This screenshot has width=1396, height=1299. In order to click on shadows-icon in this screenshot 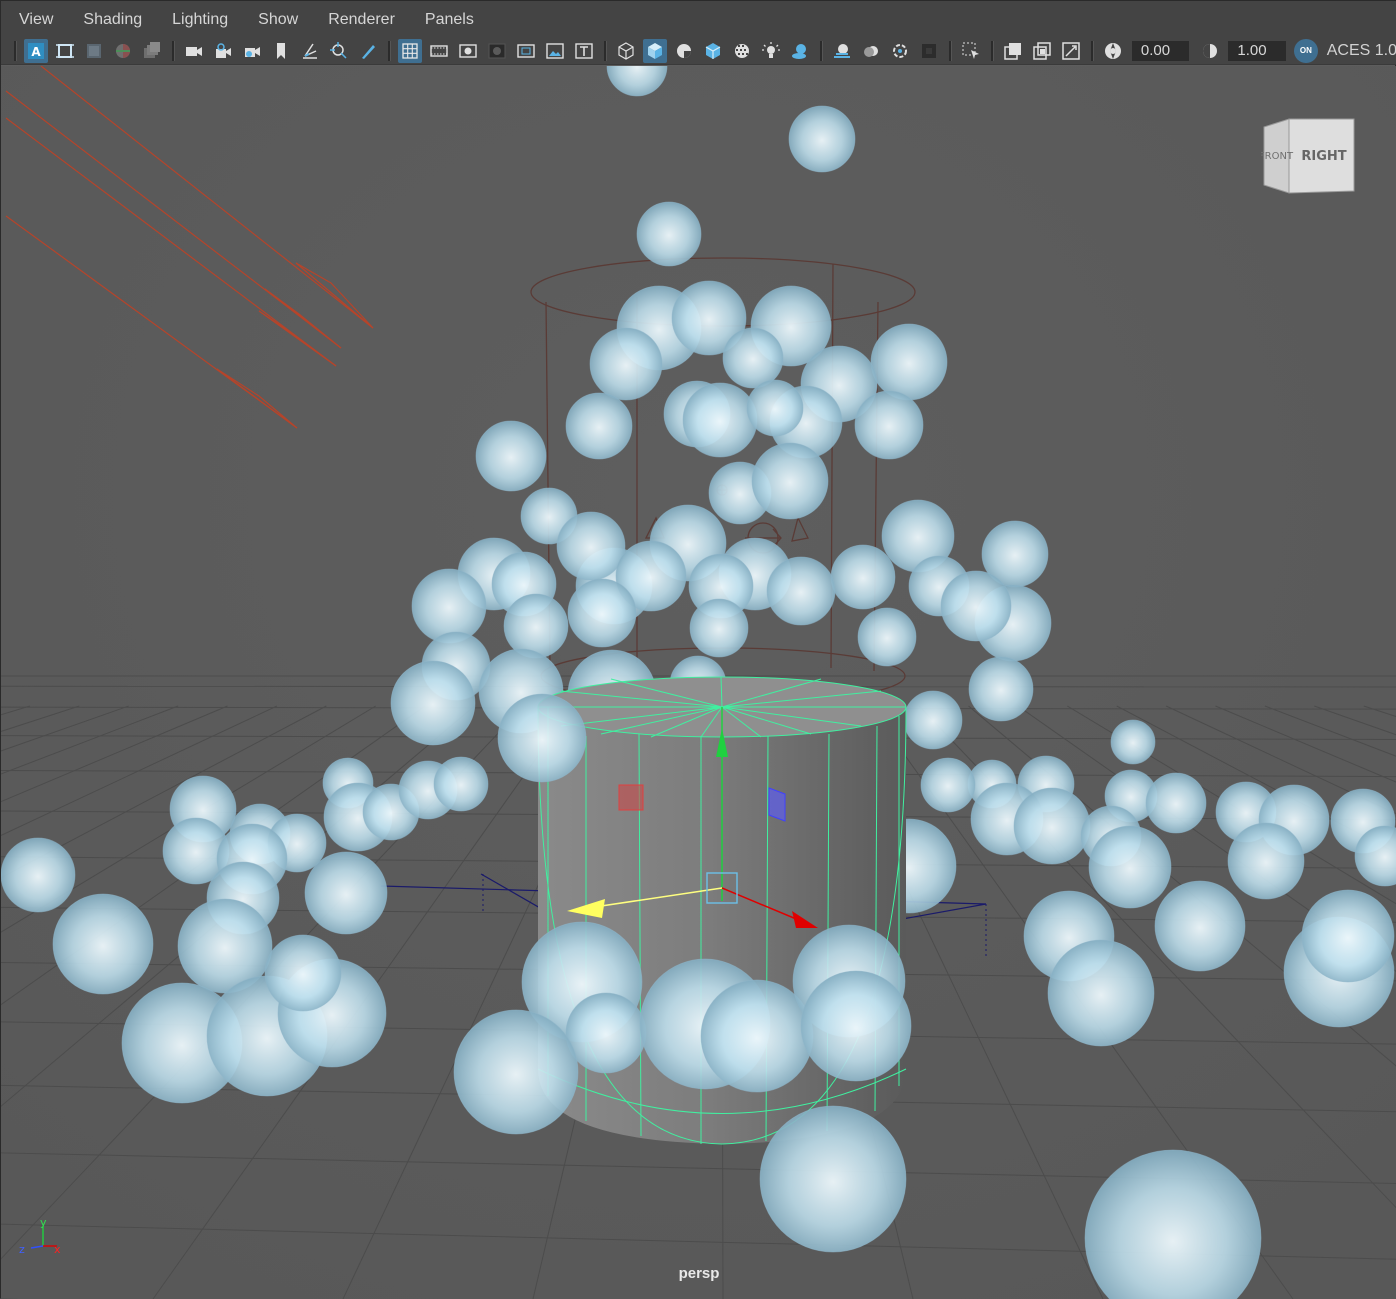, I will do `click(800, 51)`.